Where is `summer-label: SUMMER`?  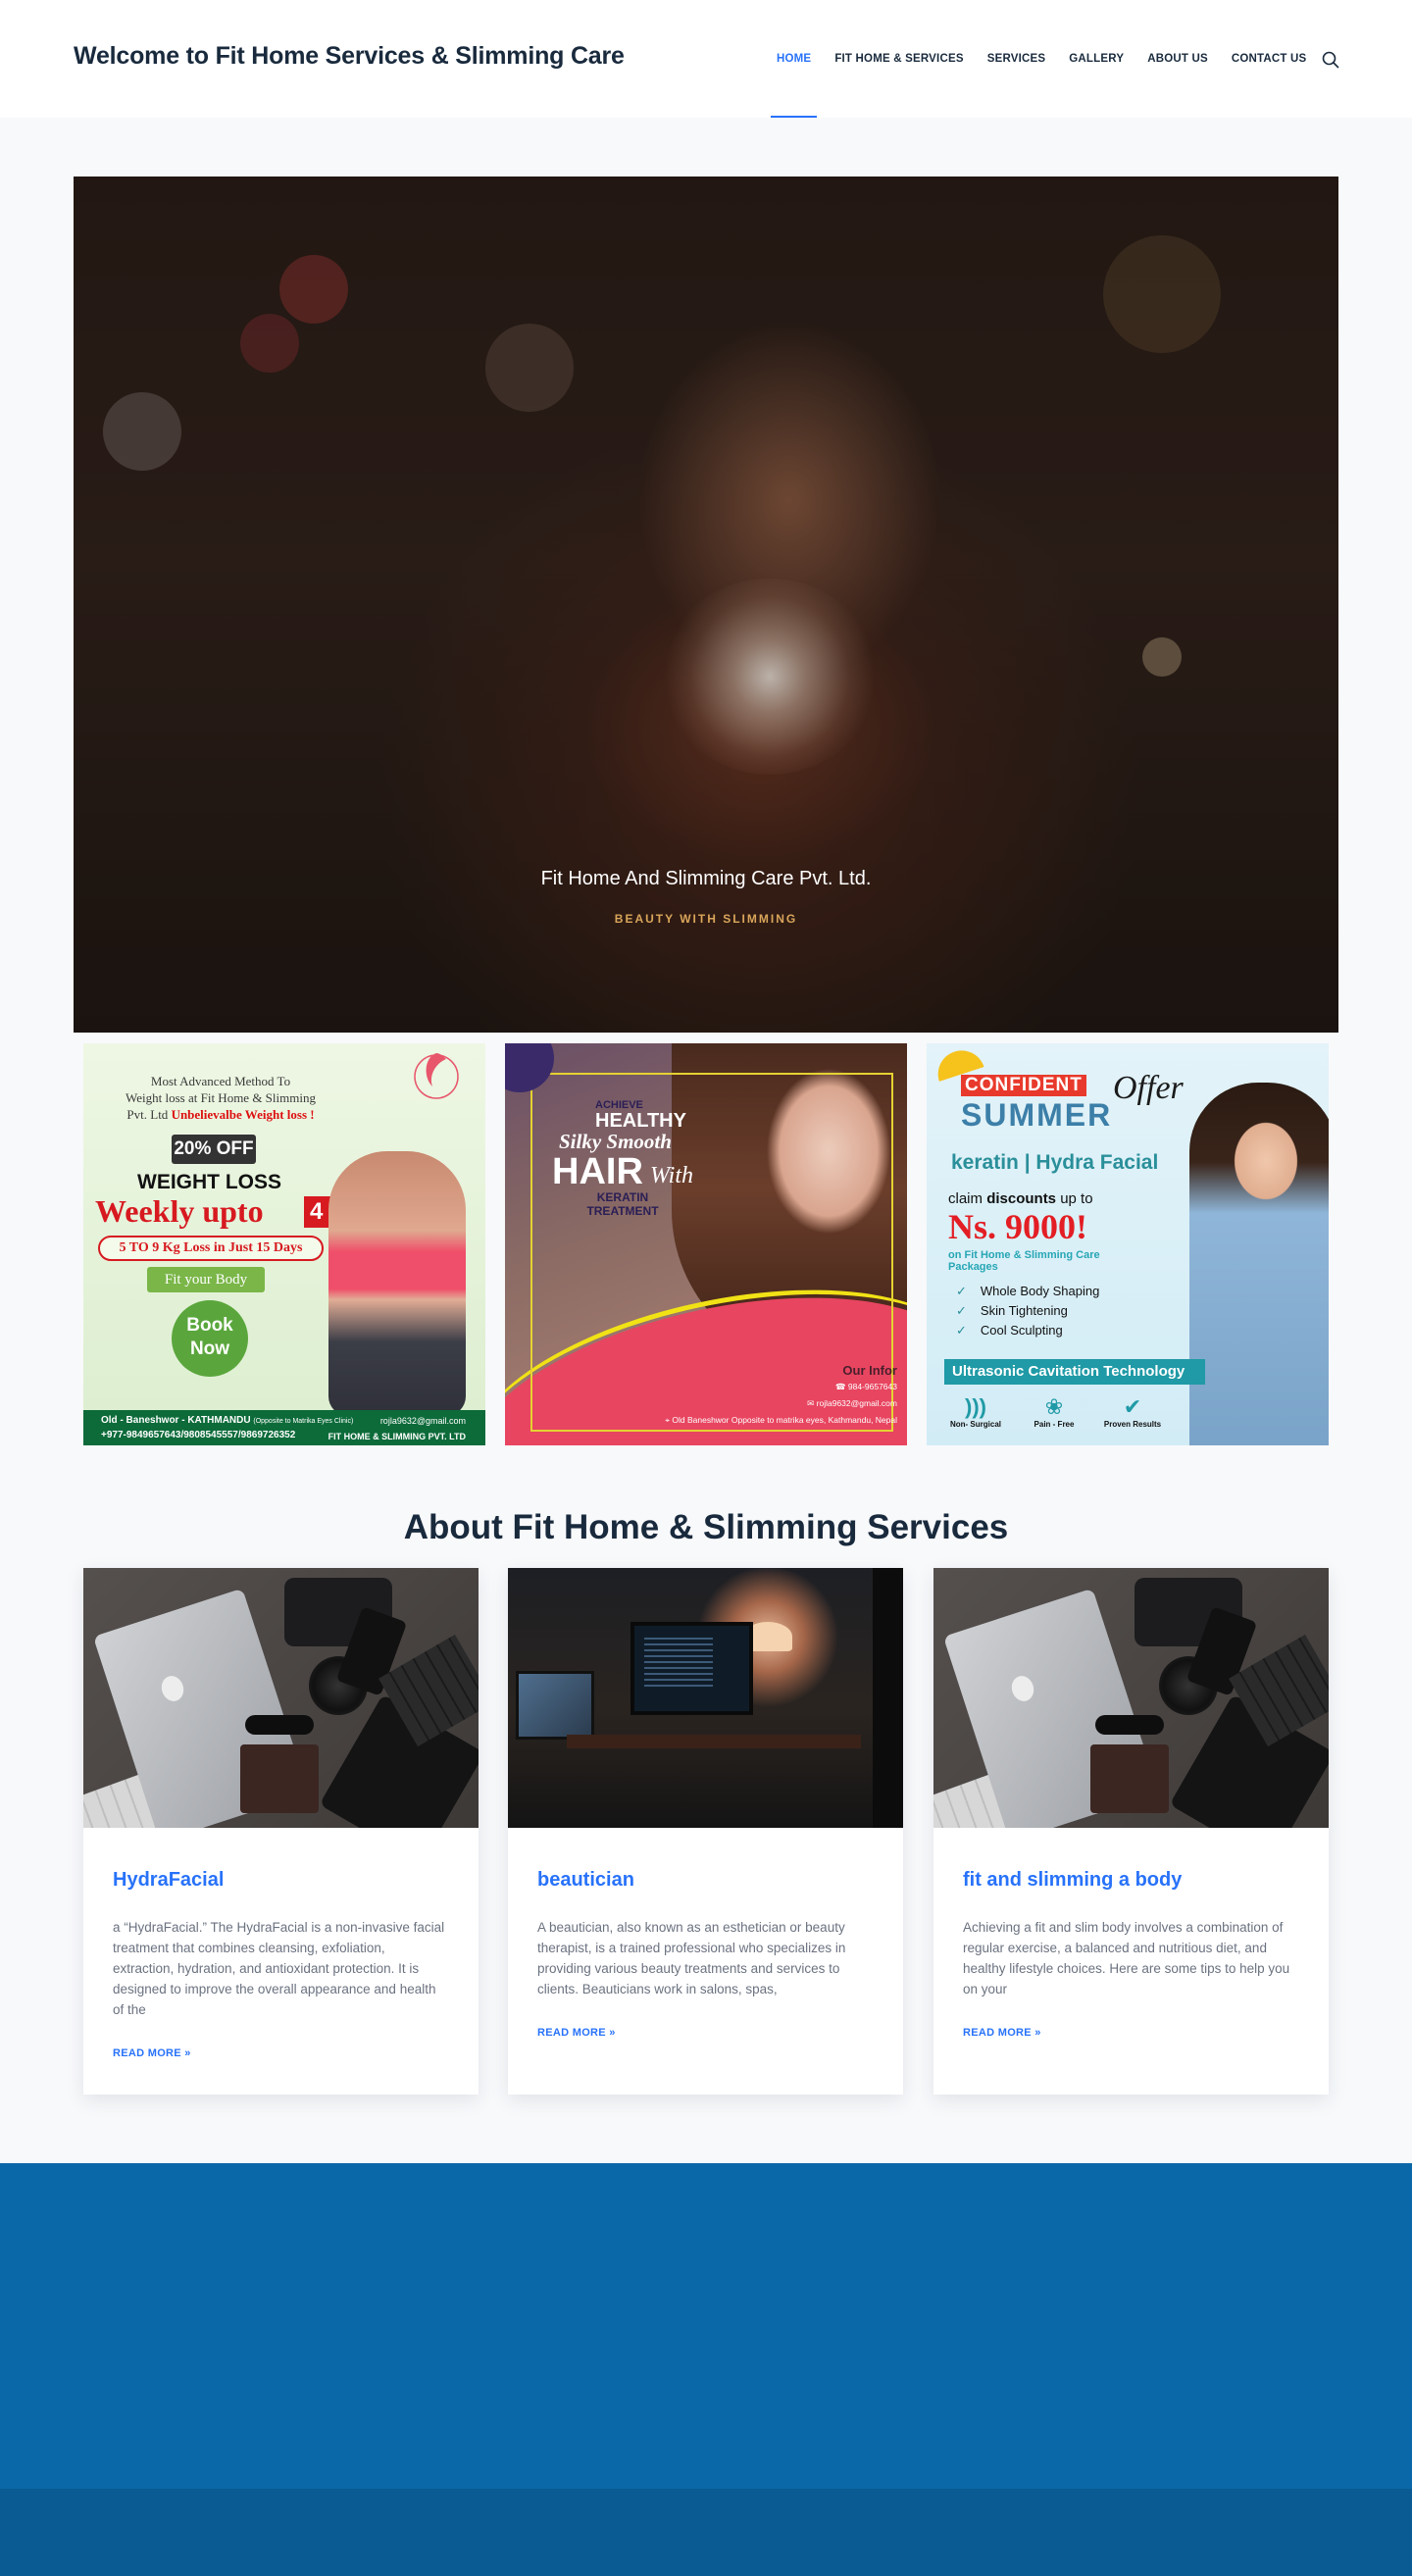 summer-label: SUMMER is located at coordinates (1037, 1115).